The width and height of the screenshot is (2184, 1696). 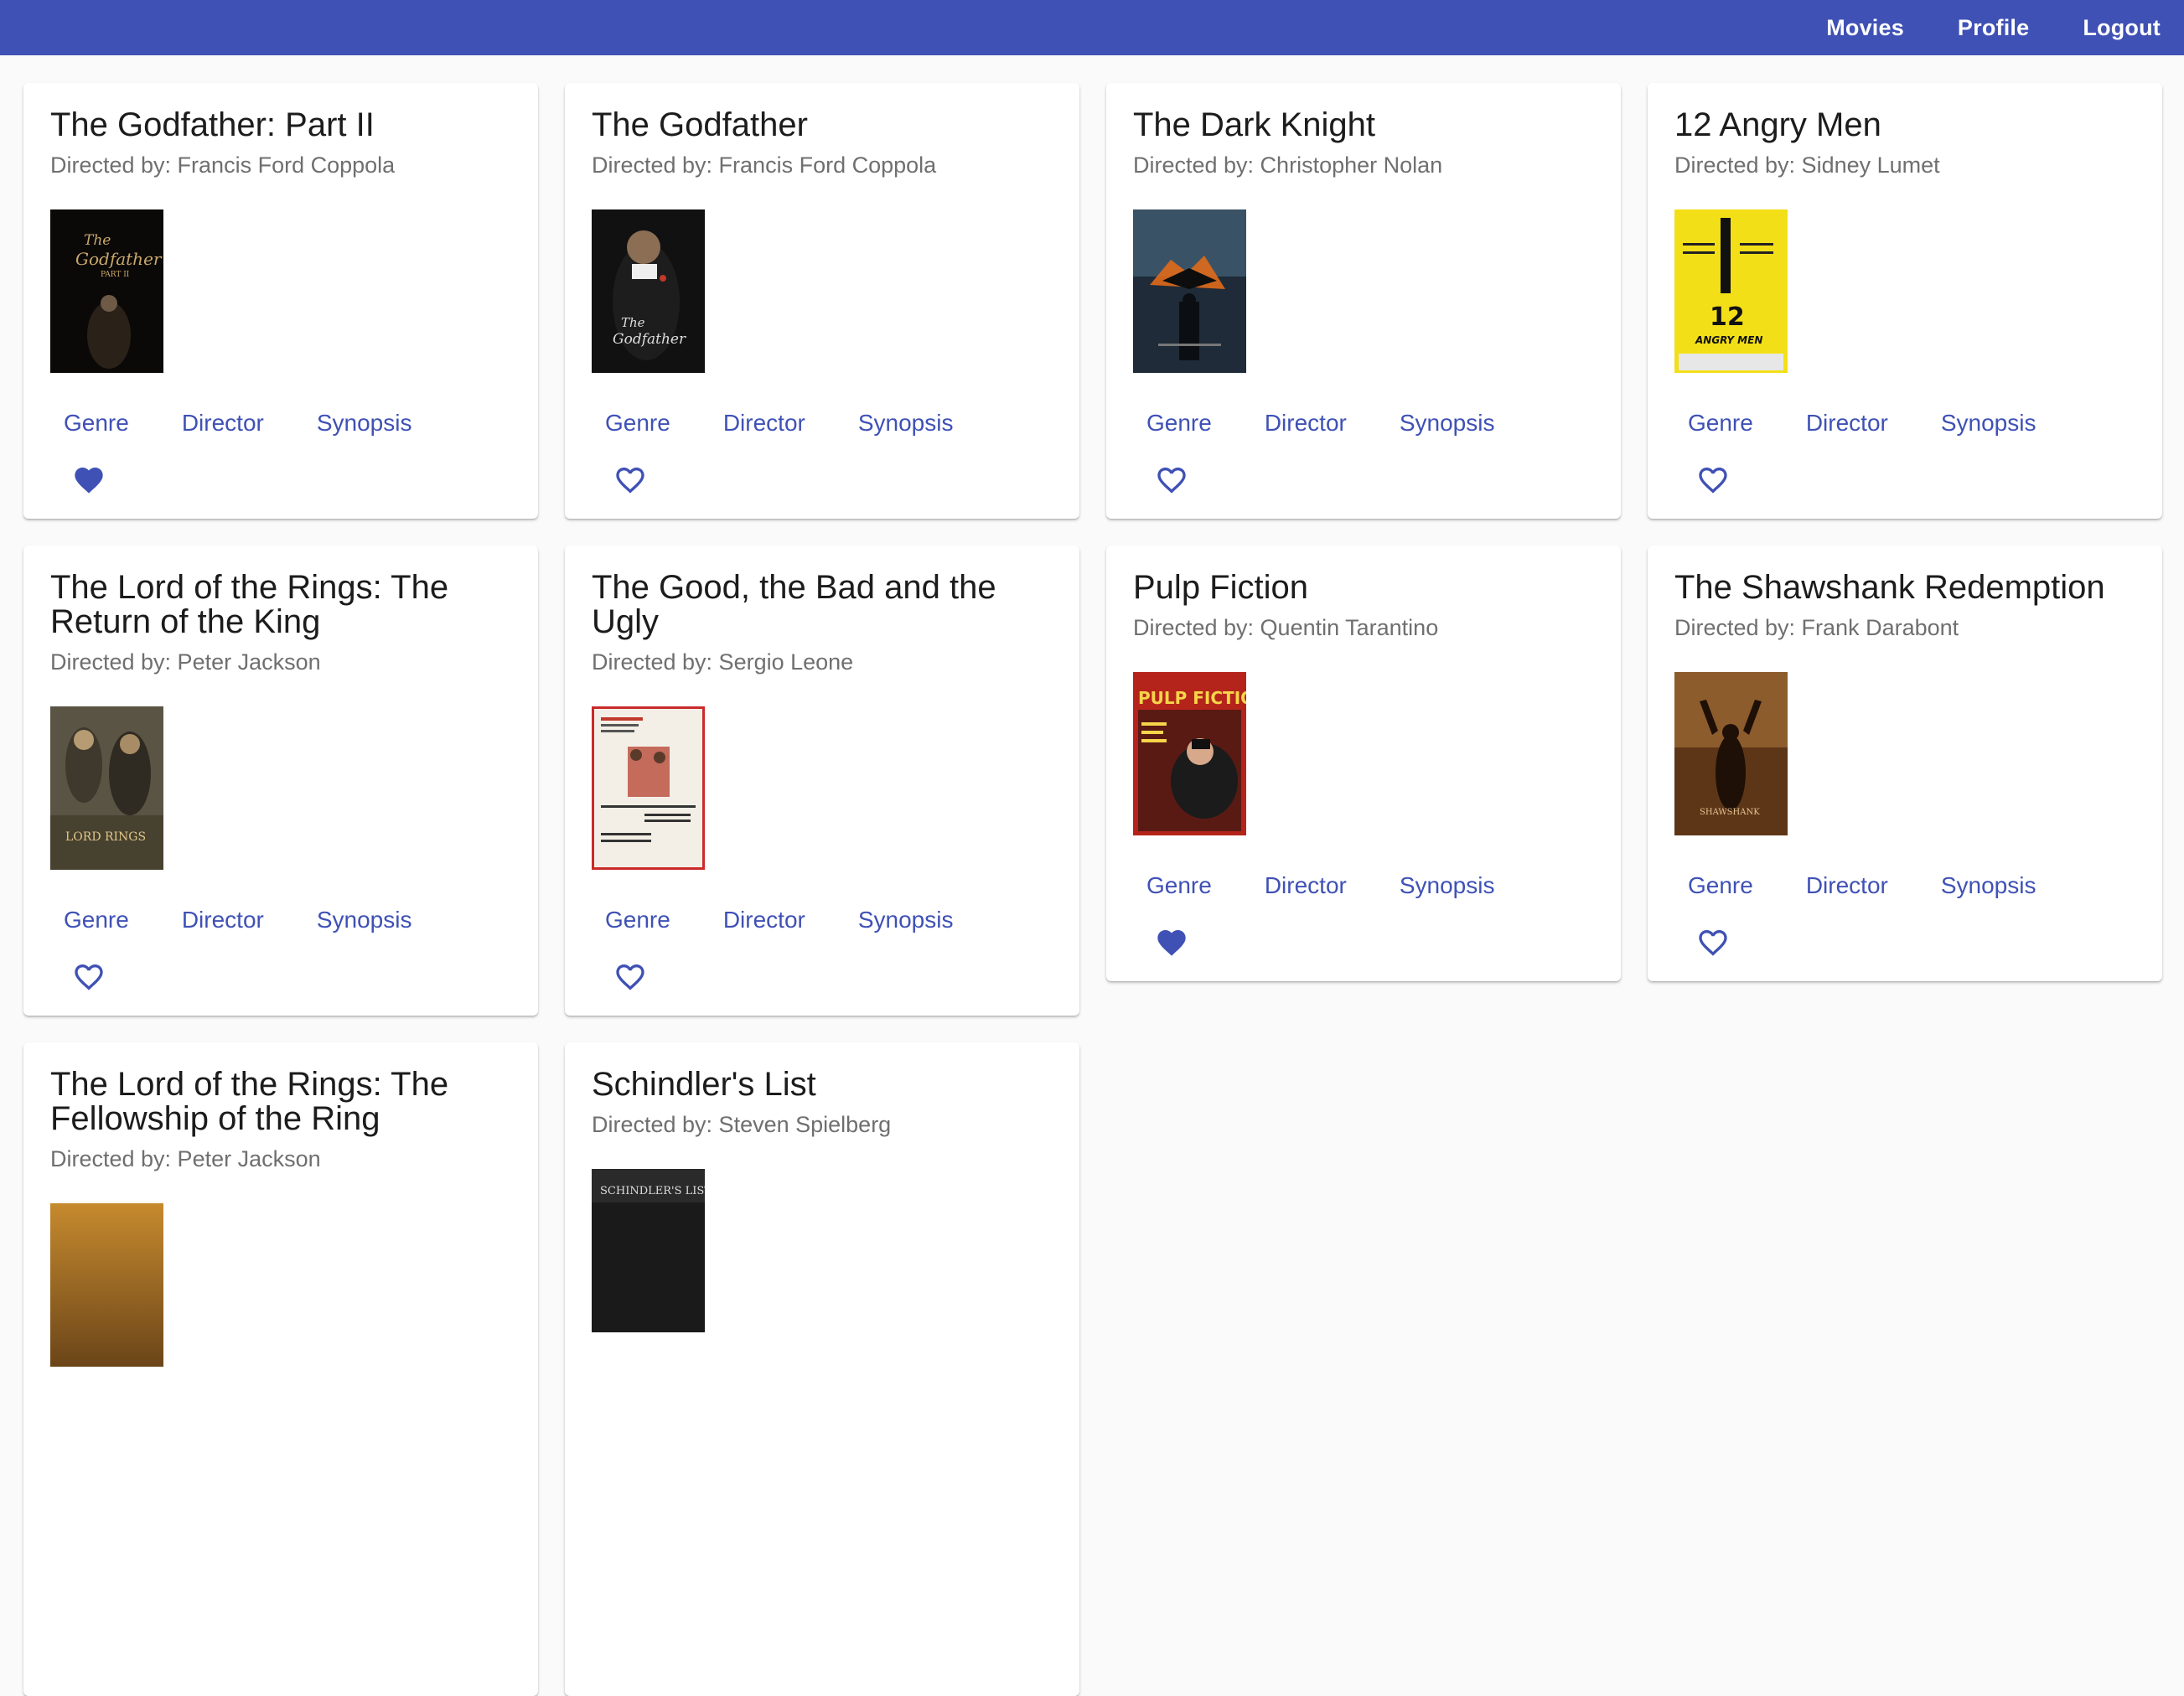 I want to click on movie-poster: SHAWSHANK, so click(x=1731, y=754).